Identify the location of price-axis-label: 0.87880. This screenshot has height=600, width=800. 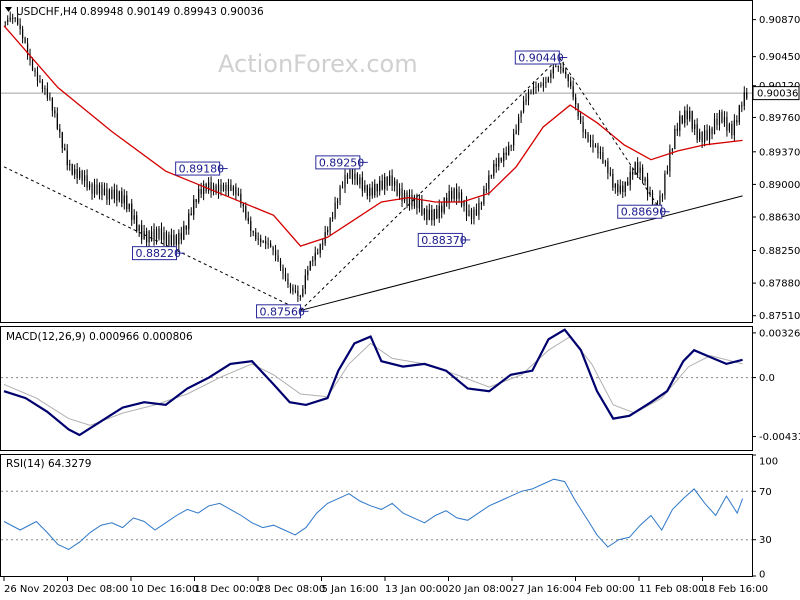
(779, 284).